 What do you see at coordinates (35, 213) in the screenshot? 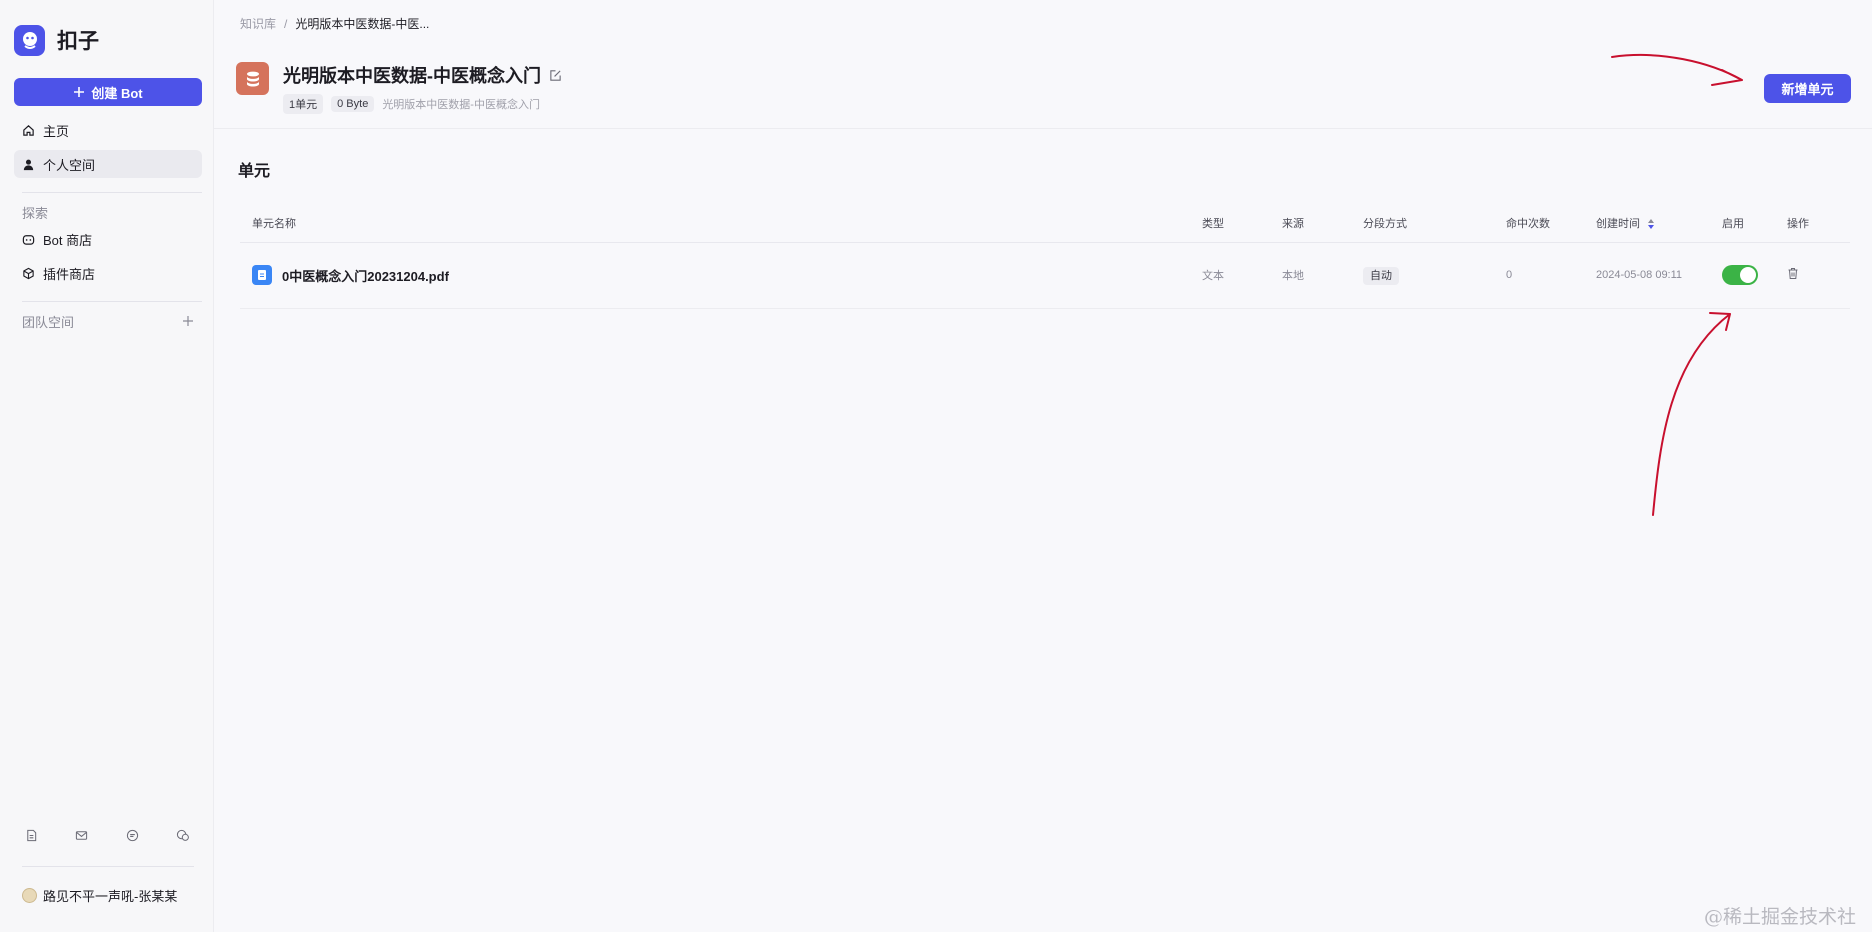
I see `explore-label: 探索` at bounding box center [35, 213].